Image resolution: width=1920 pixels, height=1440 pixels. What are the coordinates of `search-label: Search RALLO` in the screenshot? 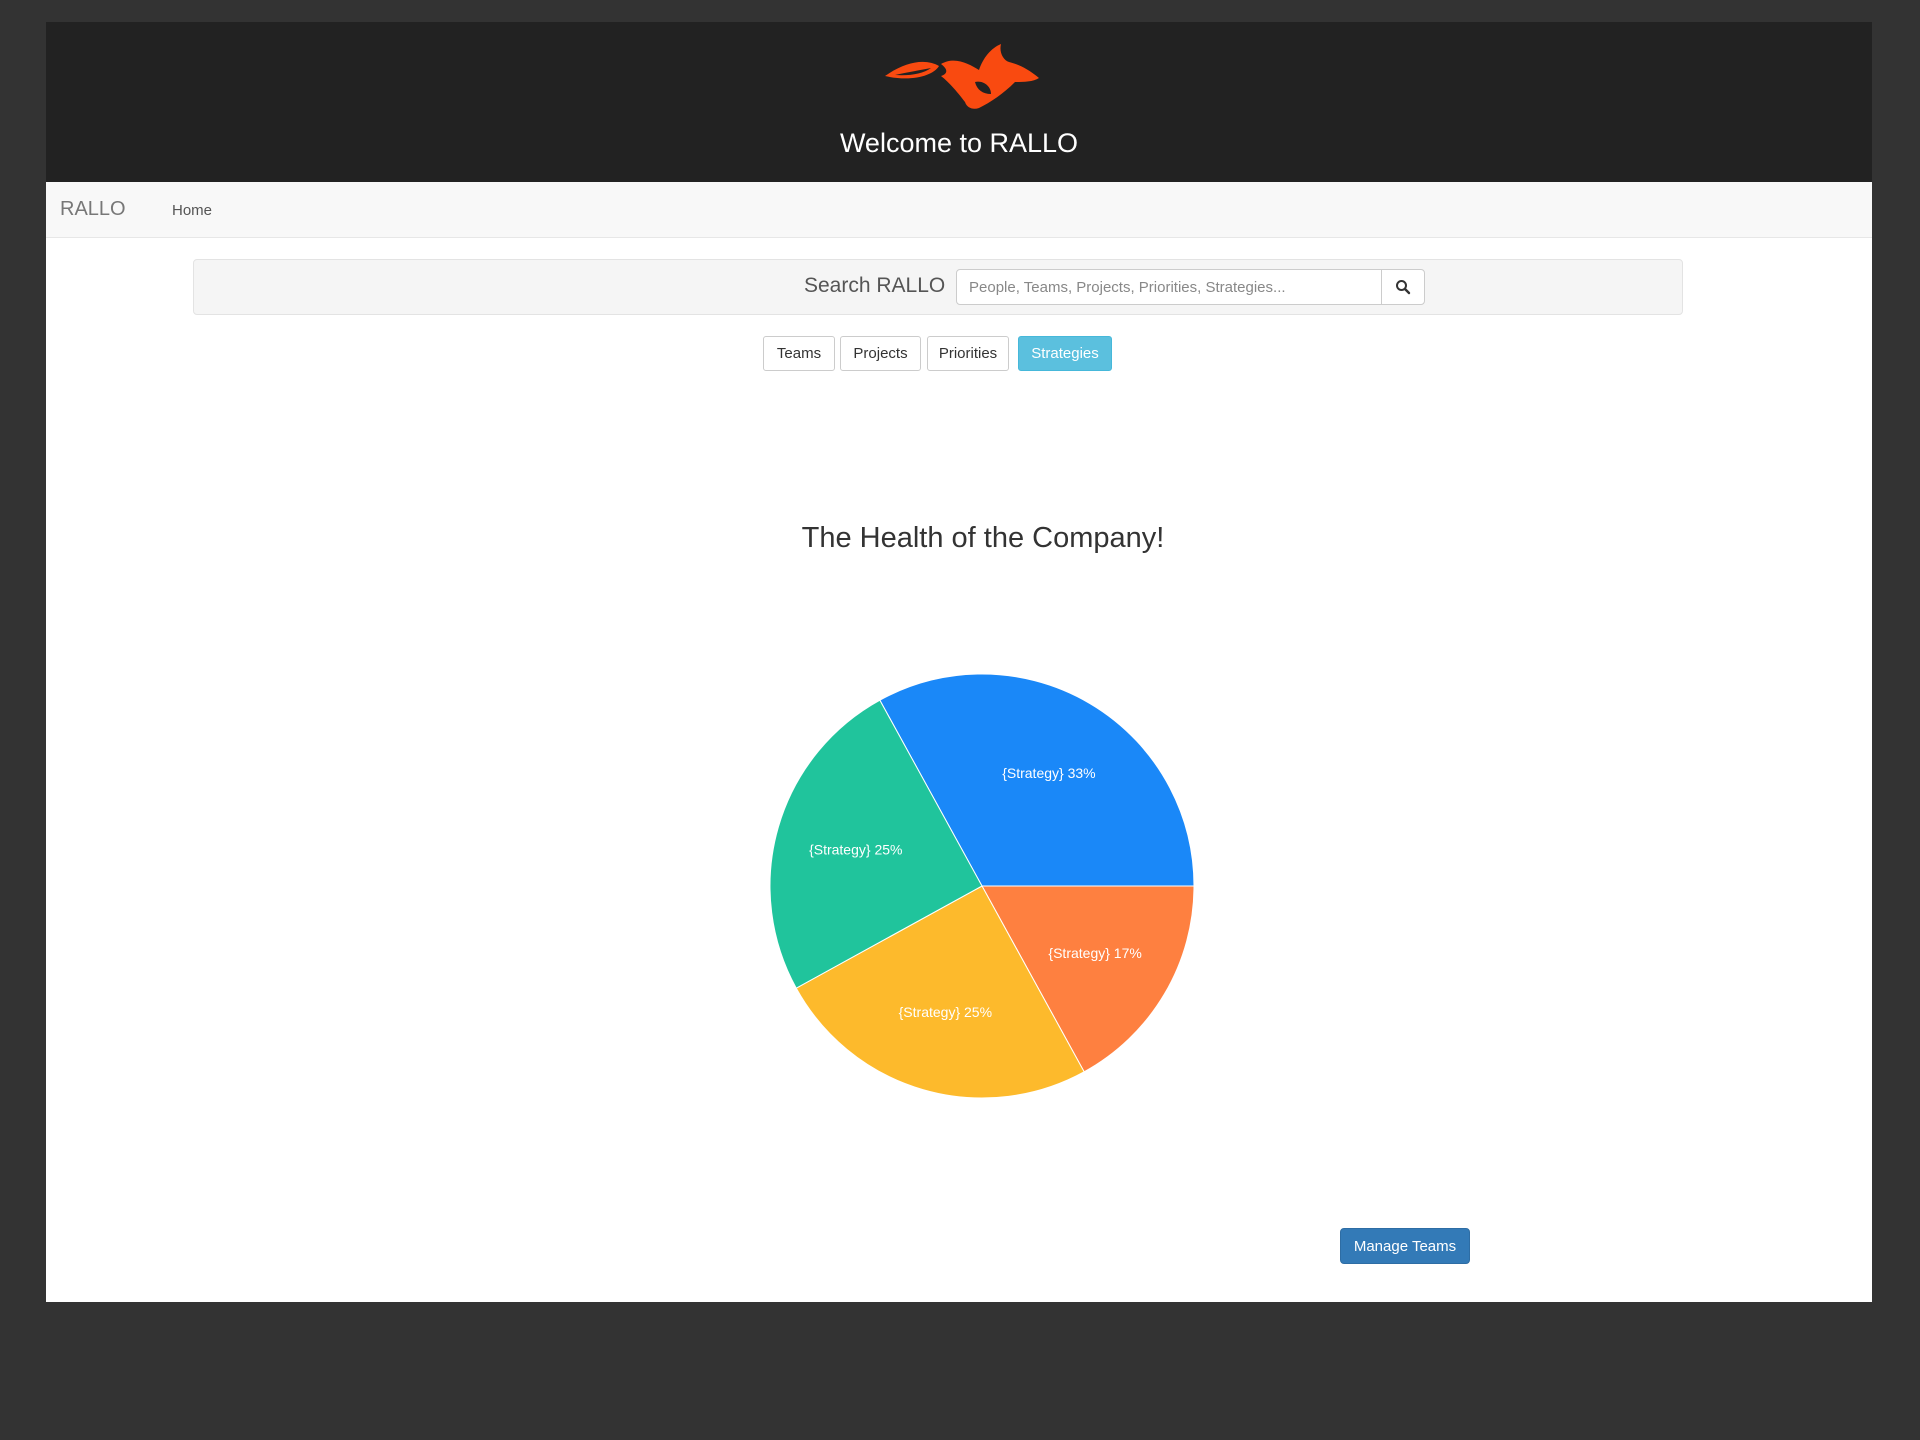 It's located at (875, 285).